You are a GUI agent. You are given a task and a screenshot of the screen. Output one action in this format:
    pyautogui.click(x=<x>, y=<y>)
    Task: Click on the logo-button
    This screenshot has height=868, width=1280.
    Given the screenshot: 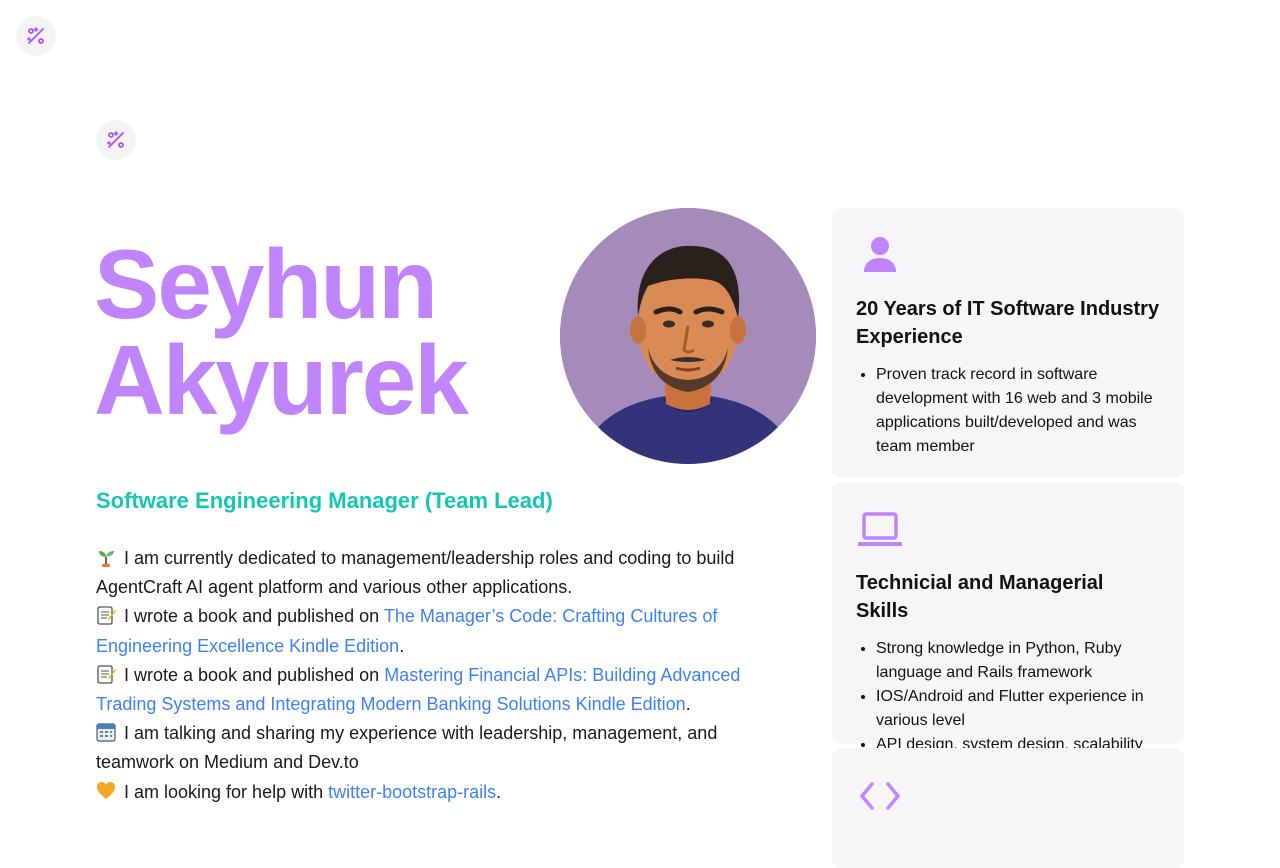 What is the action you would take?
    pyautogui.click(x=36, y=36)
    